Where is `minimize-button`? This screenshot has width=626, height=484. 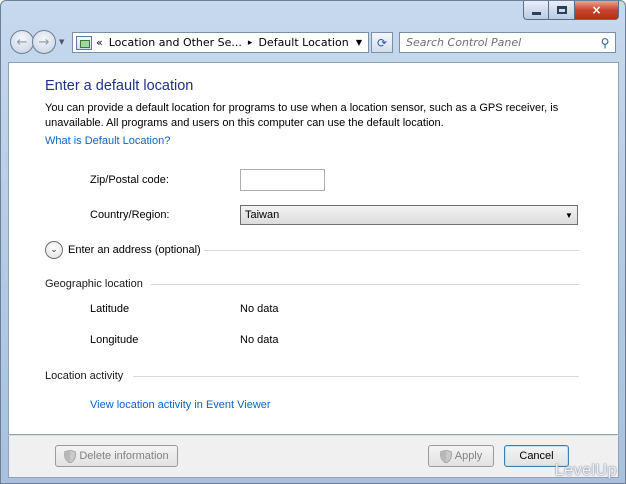
minimize-button is located at coordinates (536, 10).